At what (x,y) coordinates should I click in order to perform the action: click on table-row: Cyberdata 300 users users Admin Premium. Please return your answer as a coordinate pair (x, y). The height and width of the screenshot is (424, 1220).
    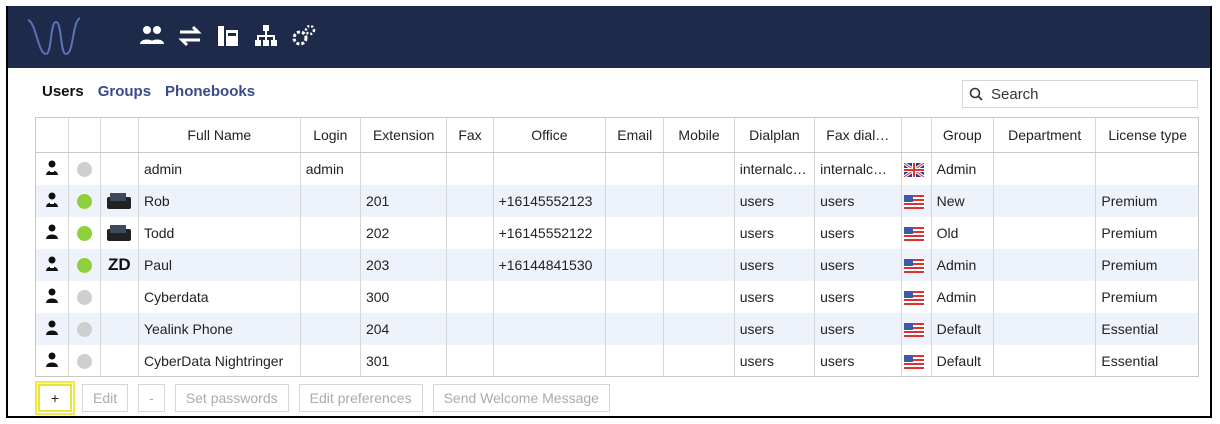
    Looking at the image, I should click on (617, 297).